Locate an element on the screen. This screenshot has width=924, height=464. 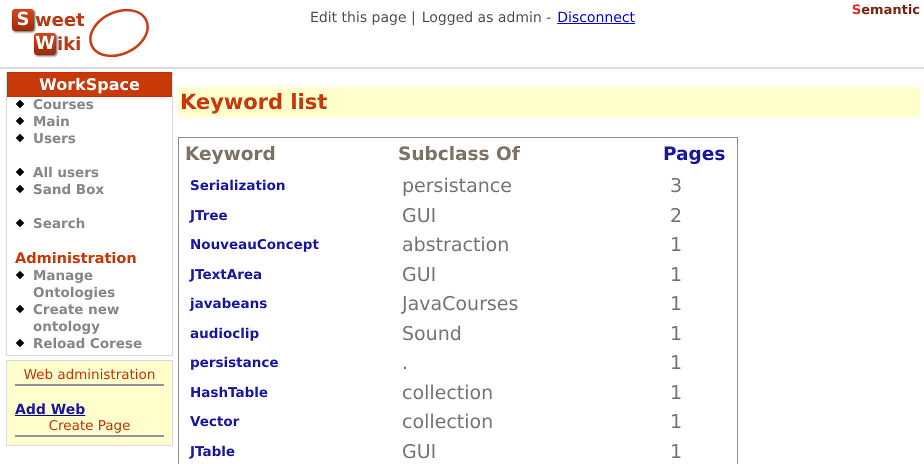
table-cell-text: abstraction is located at coordinates (455, 245).